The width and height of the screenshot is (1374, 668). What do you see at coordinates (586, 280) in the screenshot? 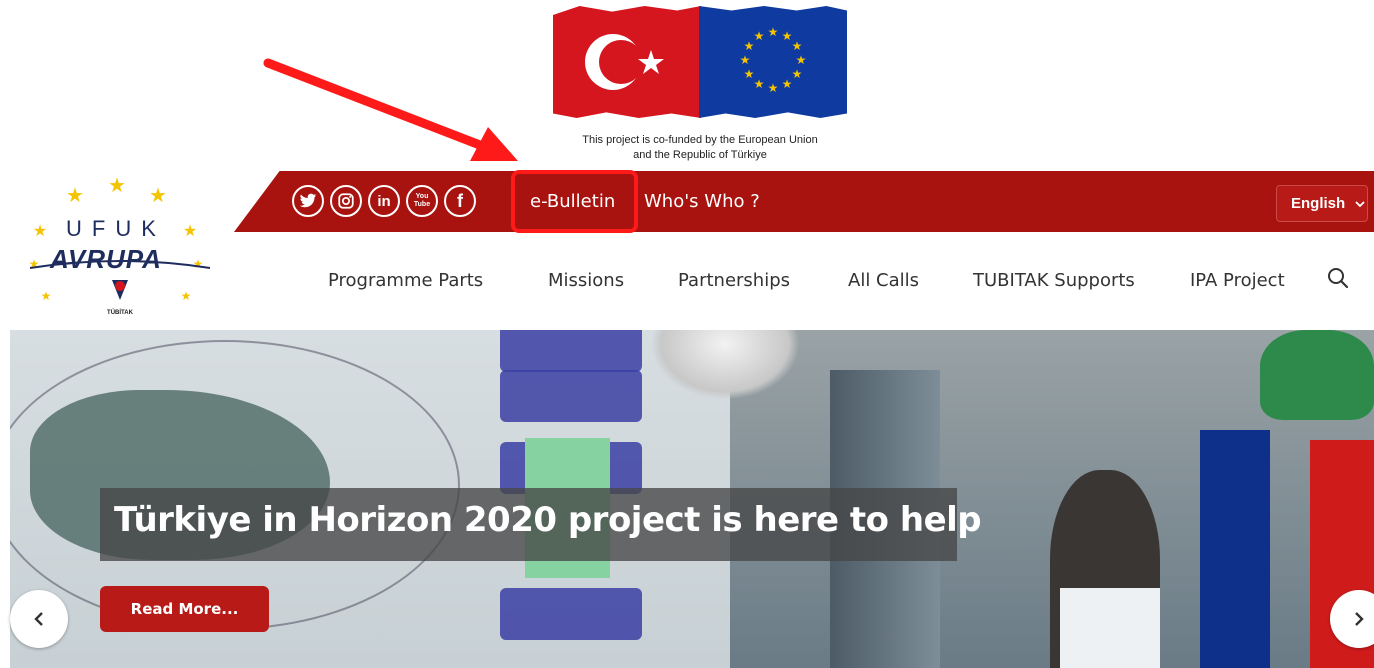
I see `nav-missions: Missions` at bounding box center [586, 280].